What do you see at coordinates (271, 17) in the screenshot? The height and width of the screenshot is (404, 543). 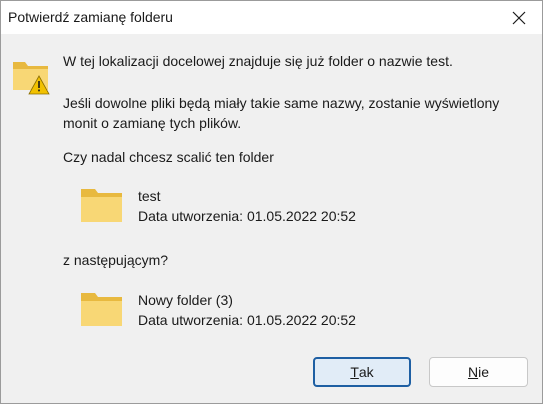 I see `title-bar: Potwierdź zamianę folderu` at bounding box center [271, 17].